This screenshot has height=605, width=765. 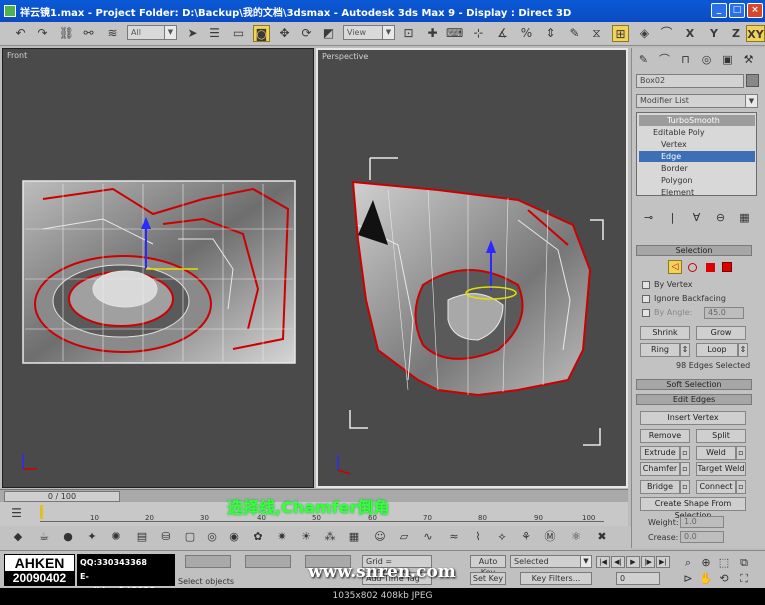 What do you see at coordinates (116, 537) in the screenshot?
I see `biped-icon: ✺` at bounding box center [116, 537].